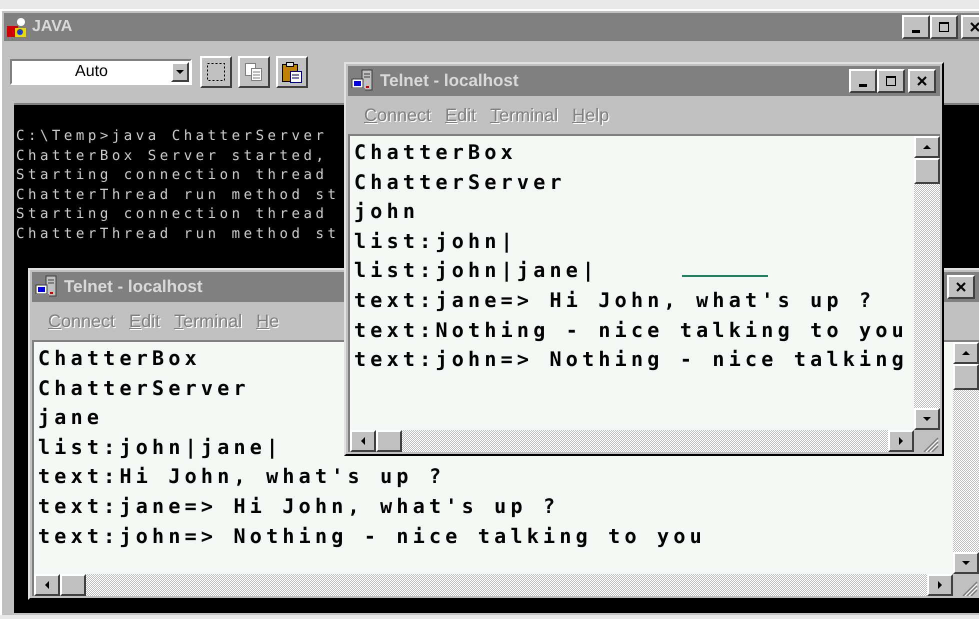 This screenshot has height=619, width=979. Describe the element at coordinates (435, 241) in the screenshot. I see `terminal-line: list:john|` at that location.